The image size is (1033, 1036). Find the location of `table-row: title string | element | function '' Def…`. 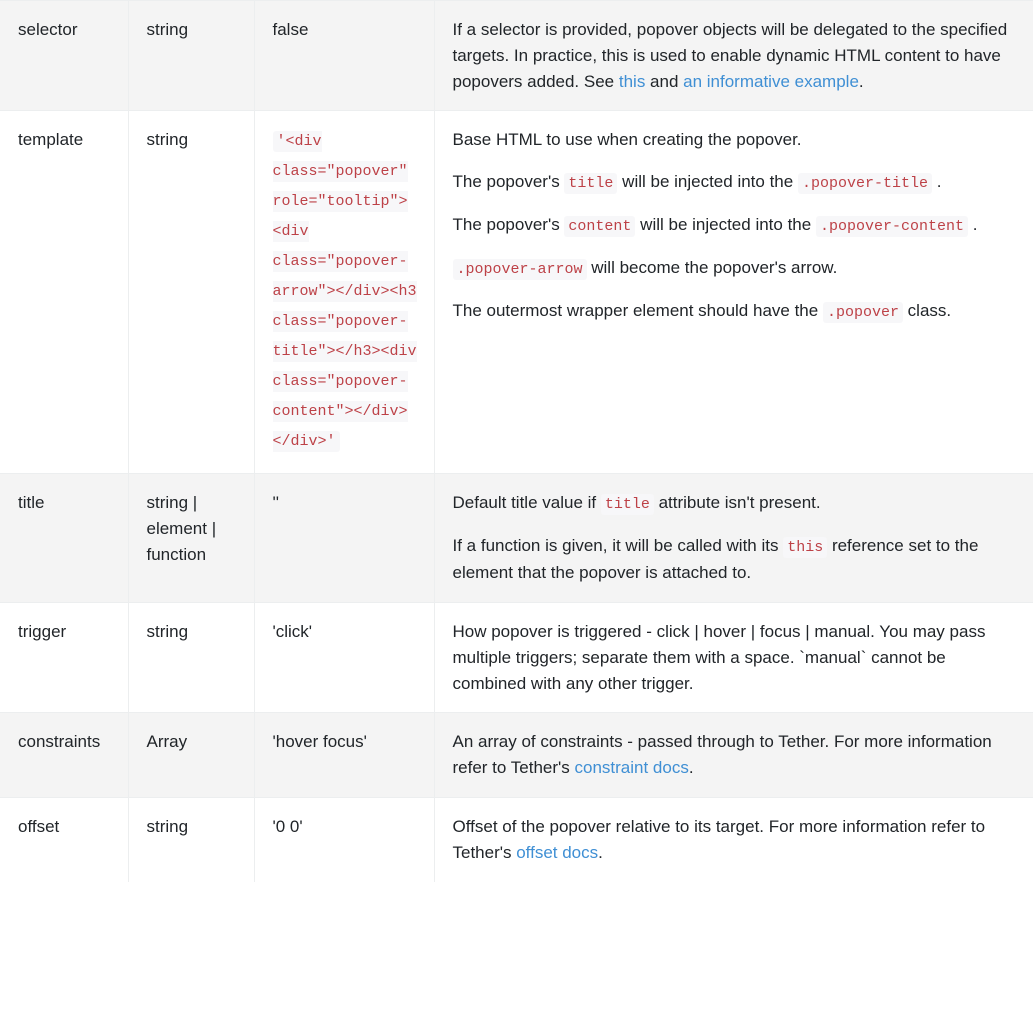

table-row: title string | element | function '' Def… is located at coordinates (516, 538).